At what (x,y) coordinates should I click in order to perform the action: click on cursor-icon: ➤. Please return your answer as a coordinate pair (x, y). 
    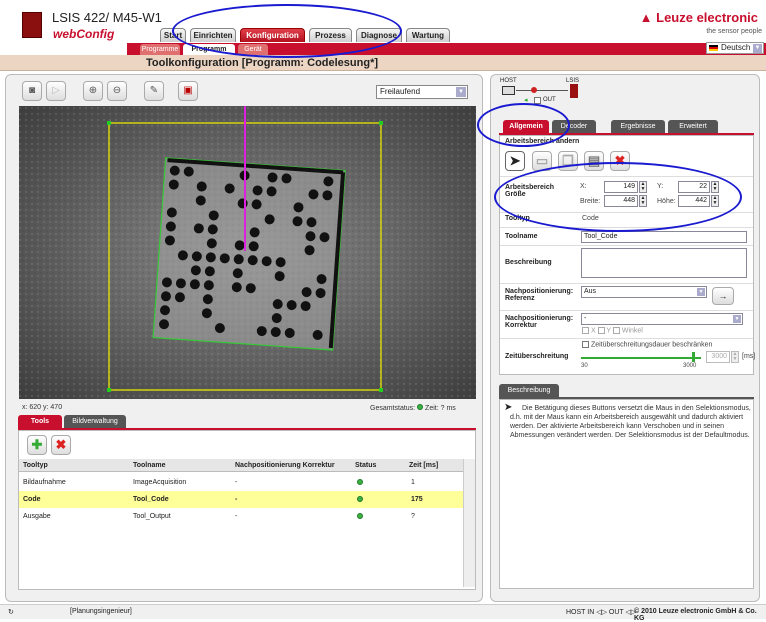
    Looking at the image, I should click on (515, 160).